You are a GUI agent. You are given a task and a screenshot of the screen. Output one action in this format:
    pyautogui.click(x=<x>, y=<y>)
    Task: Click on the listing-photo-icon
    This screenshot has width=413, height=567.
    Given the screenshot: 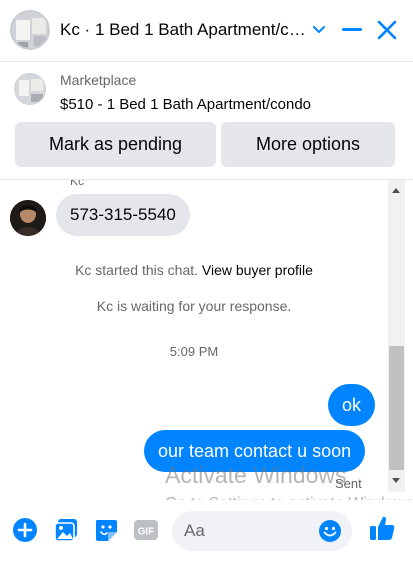 What is the action you would take?
    pyautogui.click(x=30, y=89)
    